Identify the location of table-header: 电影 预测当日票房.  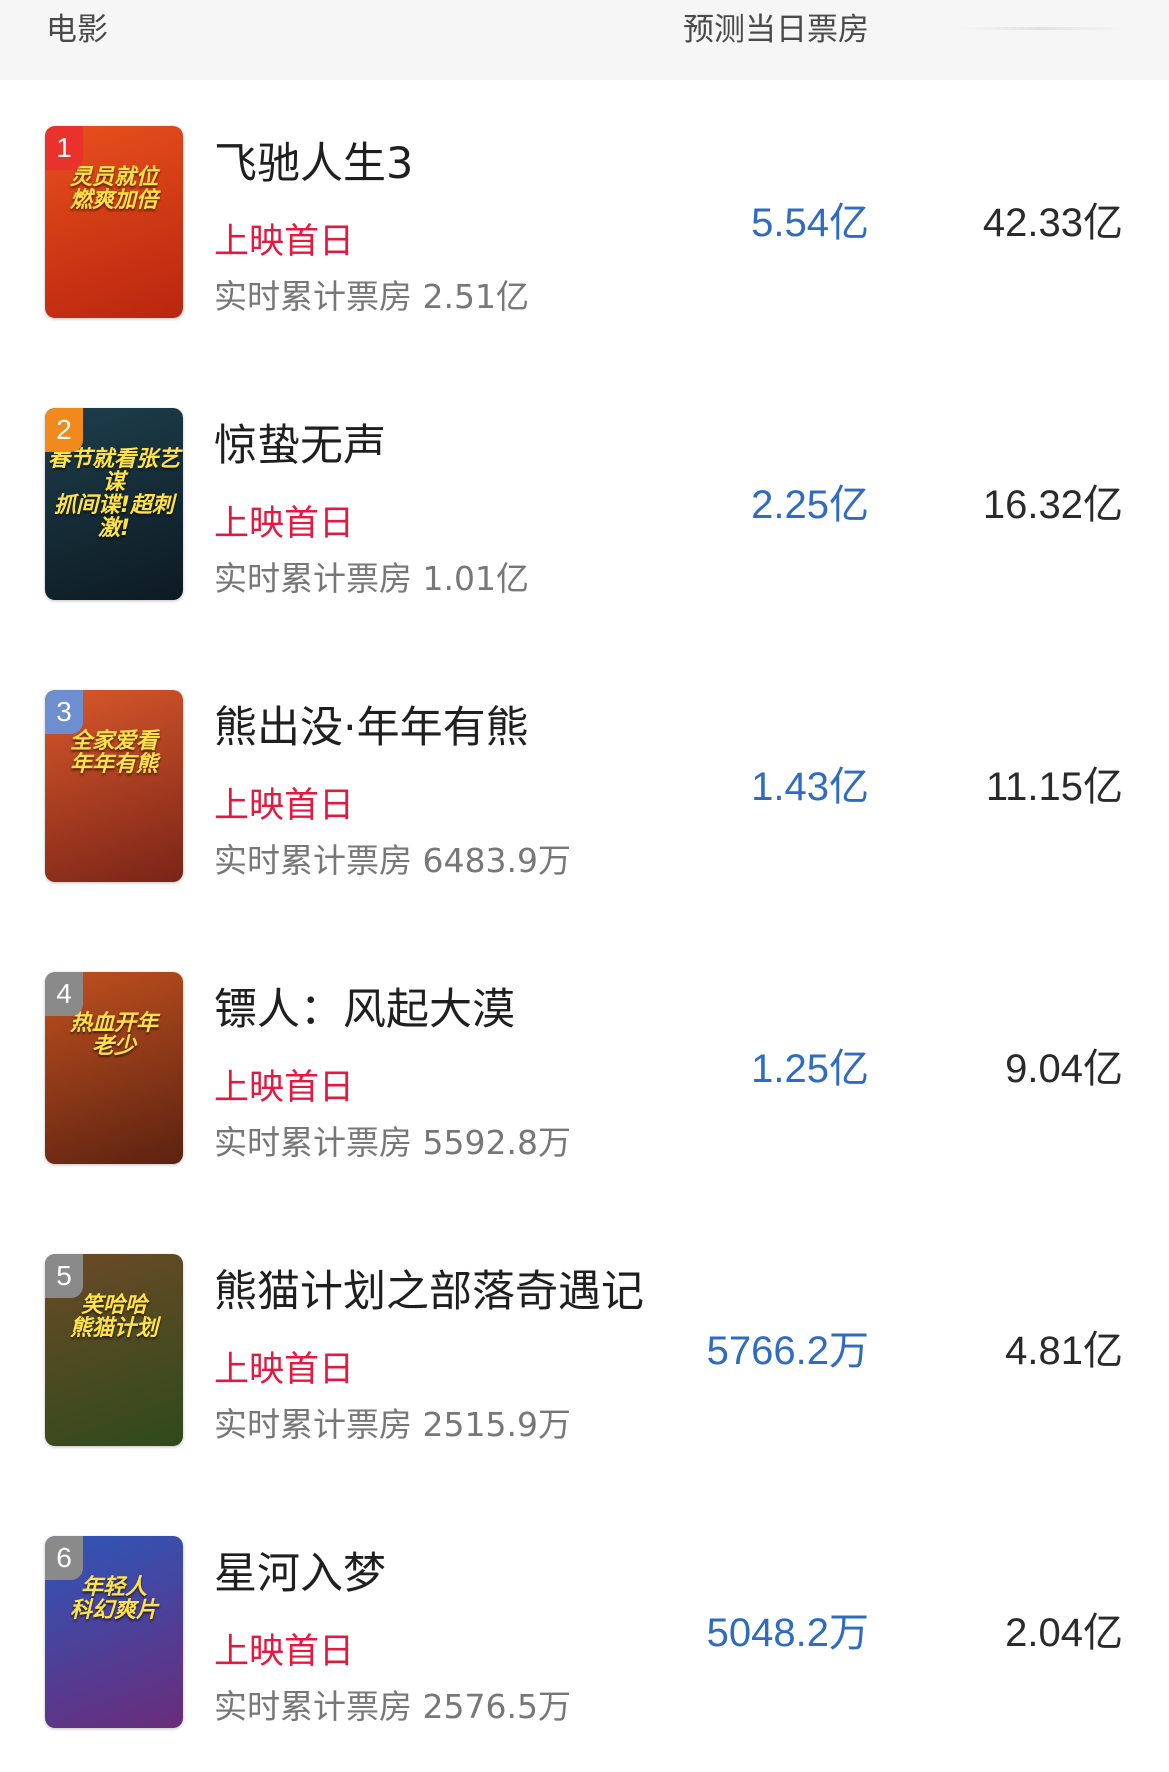
(584, 40).